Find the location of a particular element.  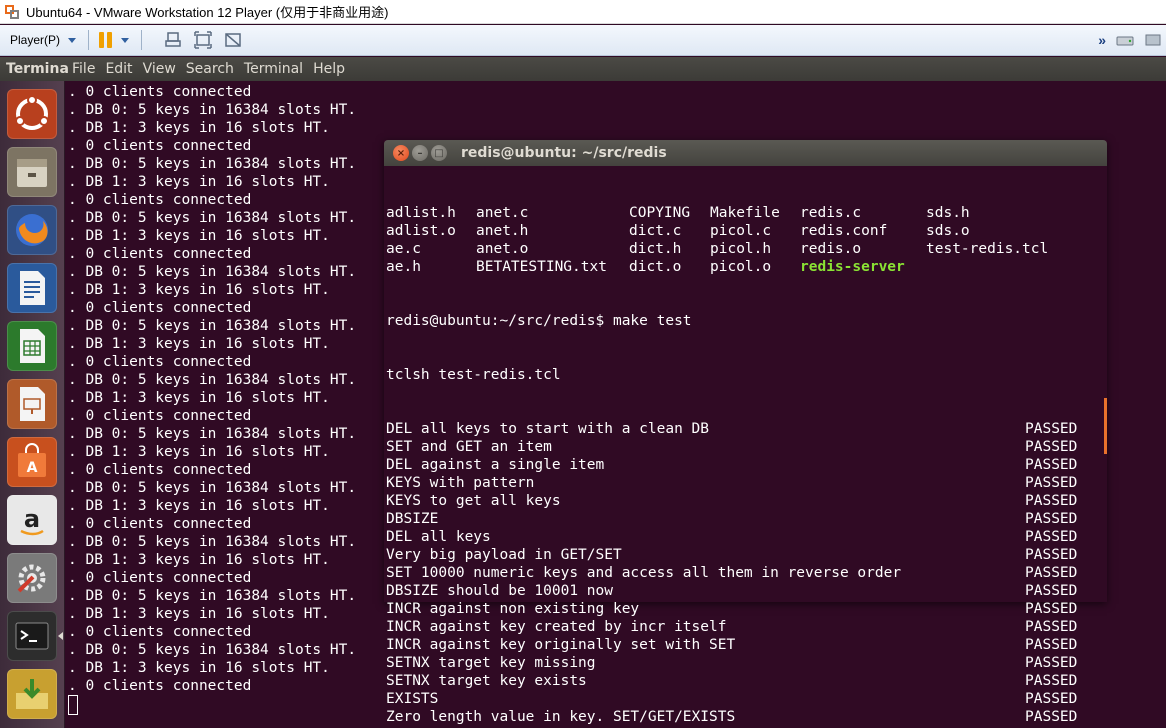

unity-mode-icon is located at coordinates (233, 40).